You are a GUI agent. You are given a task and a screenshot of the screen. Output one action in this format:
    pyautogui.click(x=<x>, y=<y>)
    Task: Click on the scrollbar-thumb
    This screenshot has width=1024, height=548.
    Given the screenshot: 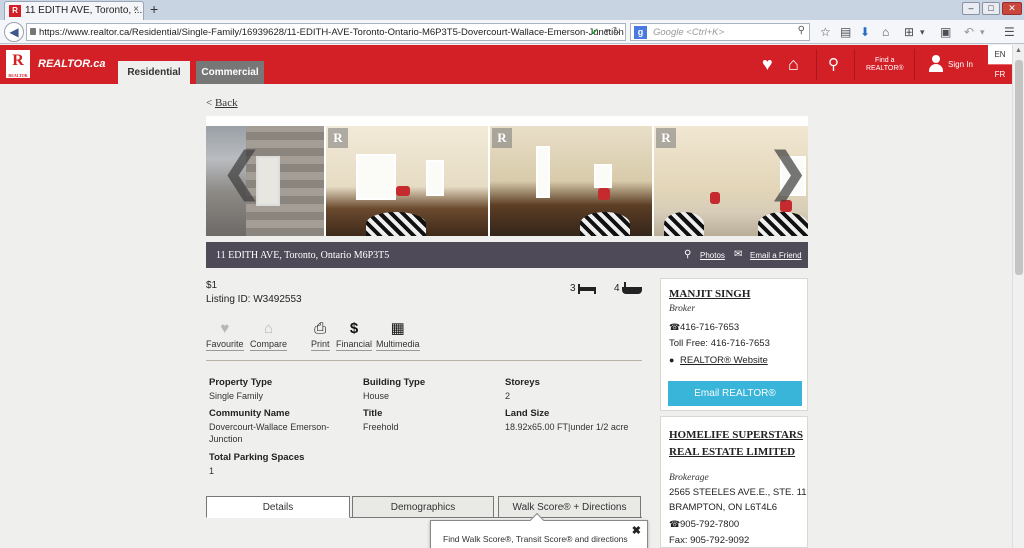 What is the action you would take?
    pyautogui.click(x=1019, y=167)
    